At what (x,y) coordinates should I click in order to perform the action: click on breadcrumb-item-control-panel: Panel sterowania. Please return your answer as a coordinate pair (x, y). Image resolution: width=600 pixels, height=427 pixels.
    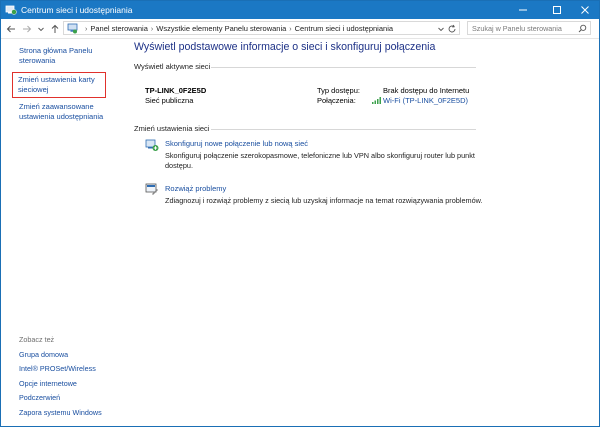
    Looking at the image, I should click on (119, 28).